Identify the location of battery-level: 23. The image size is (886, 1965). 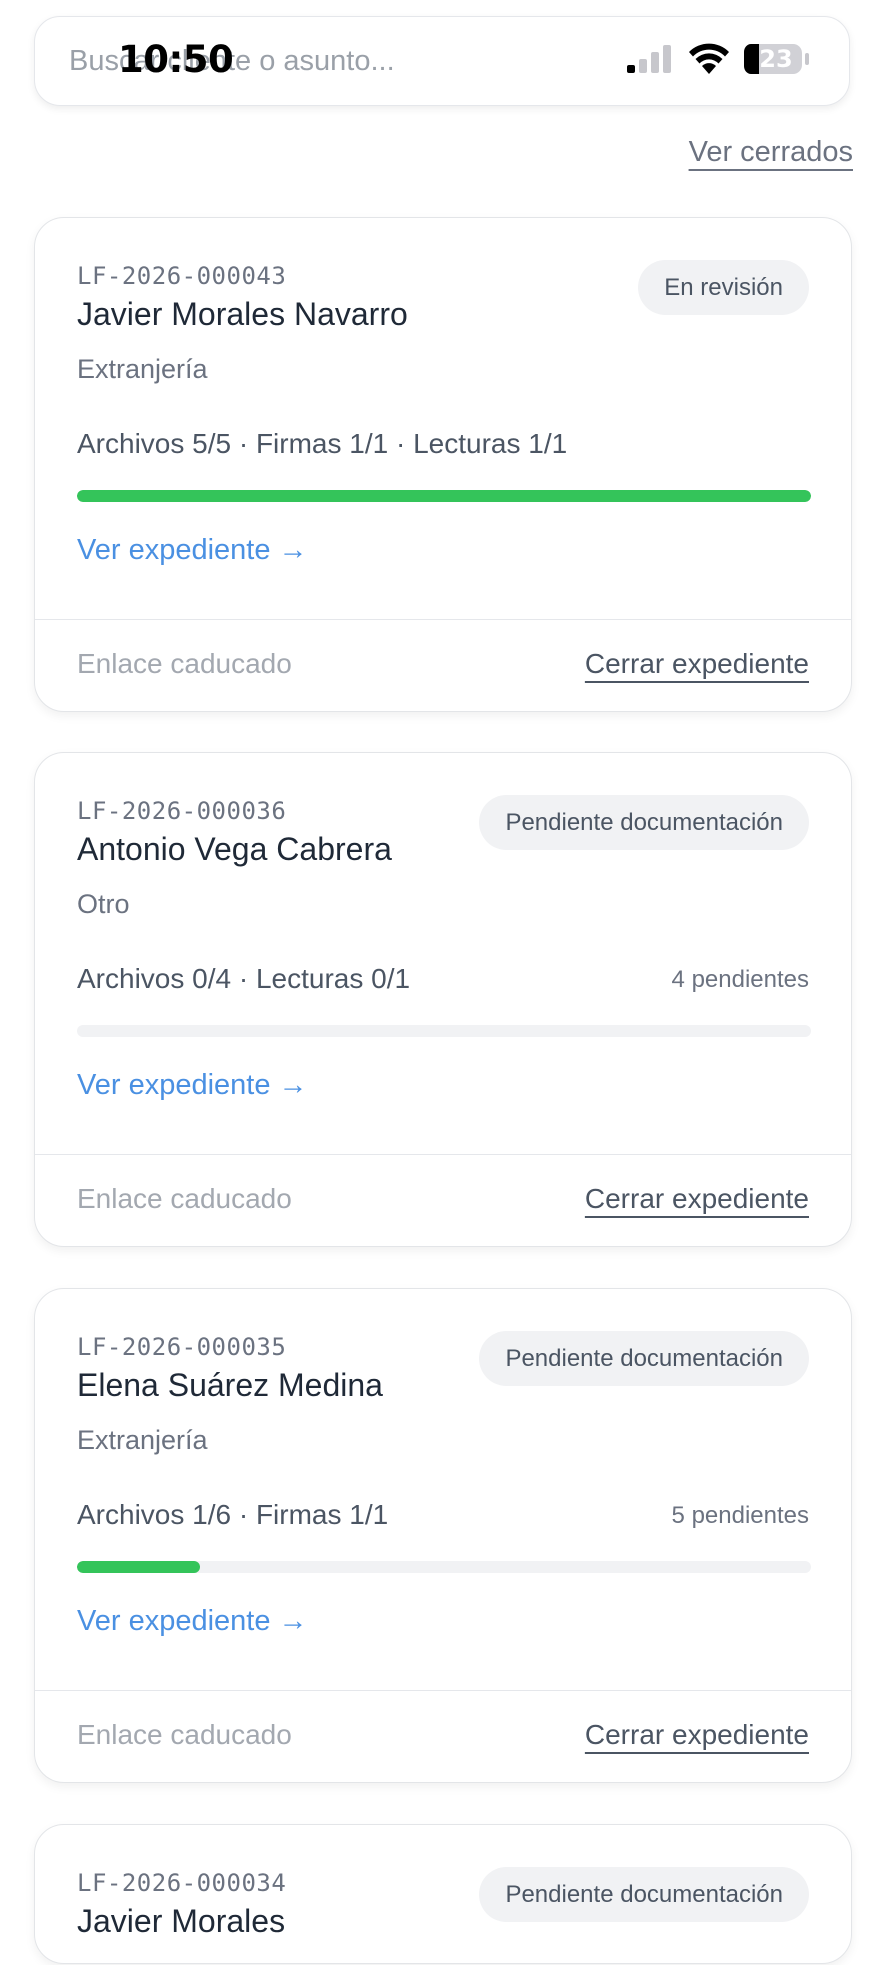
(776, 59).